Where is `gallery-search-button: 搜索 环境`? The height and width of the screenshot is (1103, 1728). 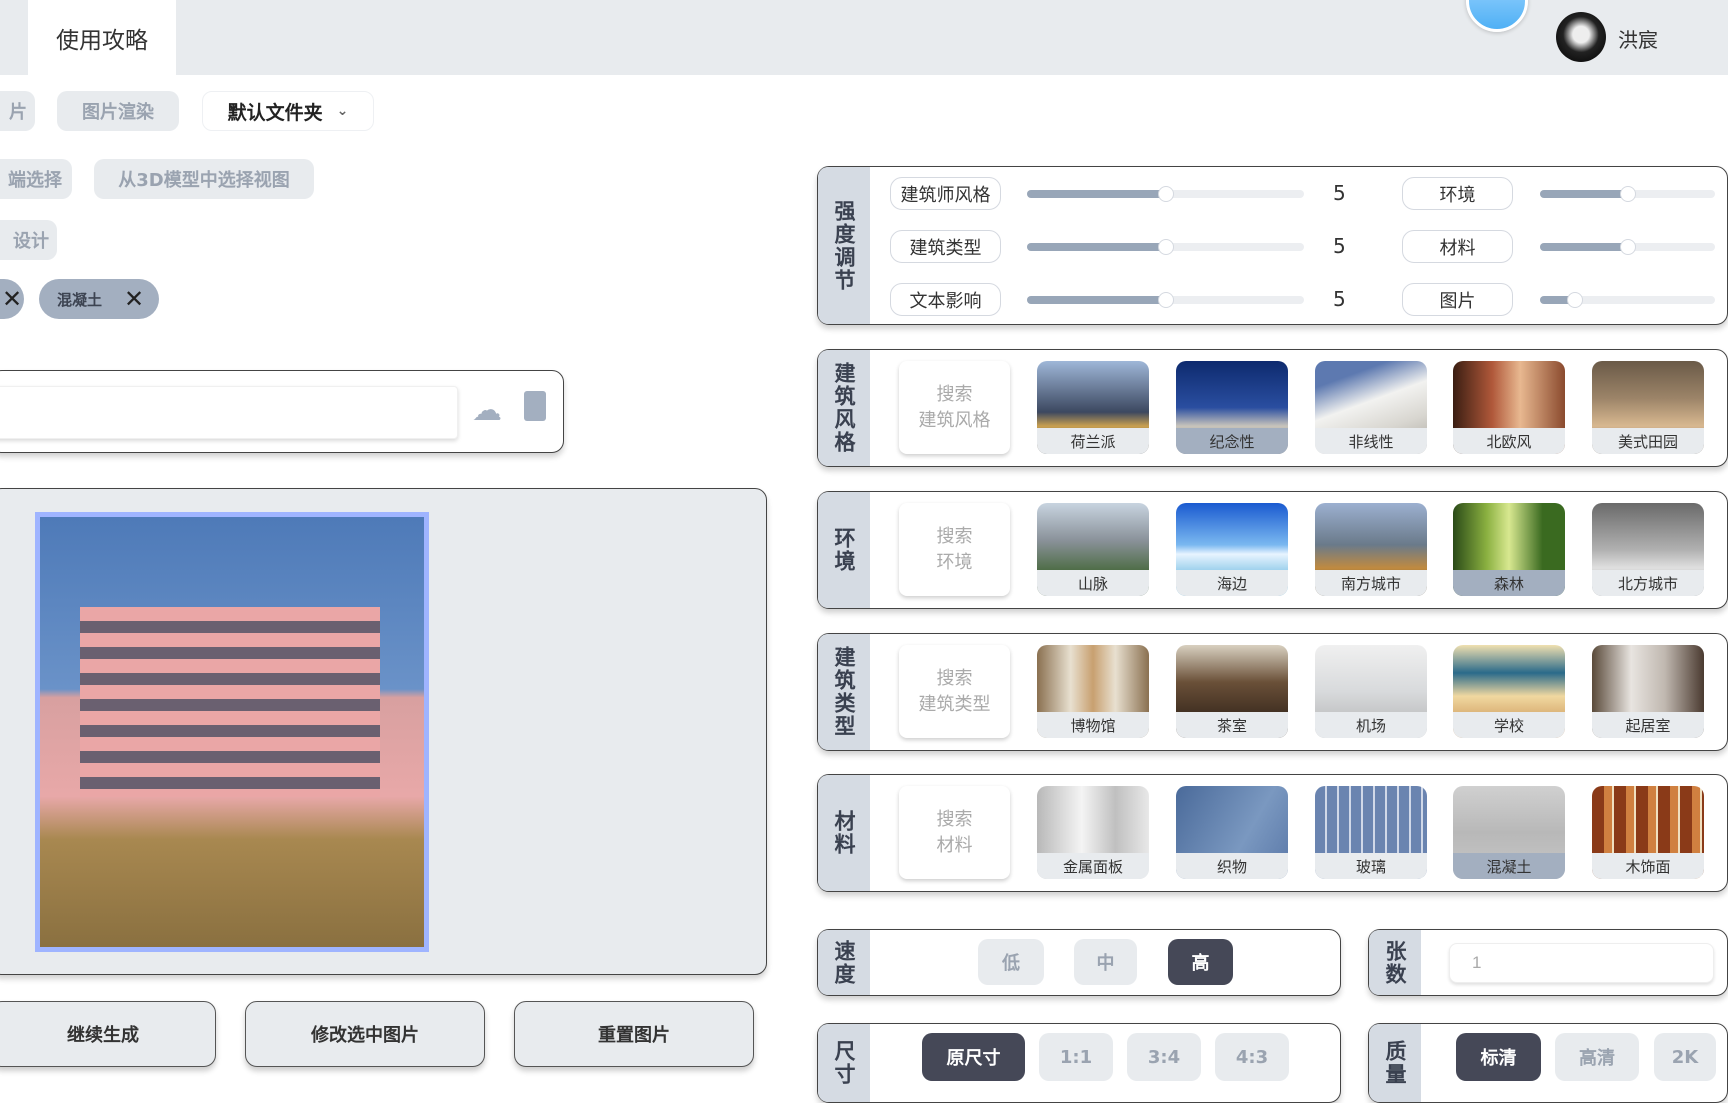 gallery-search-button: 搜索 环境 is located at coordinates (954, 549).